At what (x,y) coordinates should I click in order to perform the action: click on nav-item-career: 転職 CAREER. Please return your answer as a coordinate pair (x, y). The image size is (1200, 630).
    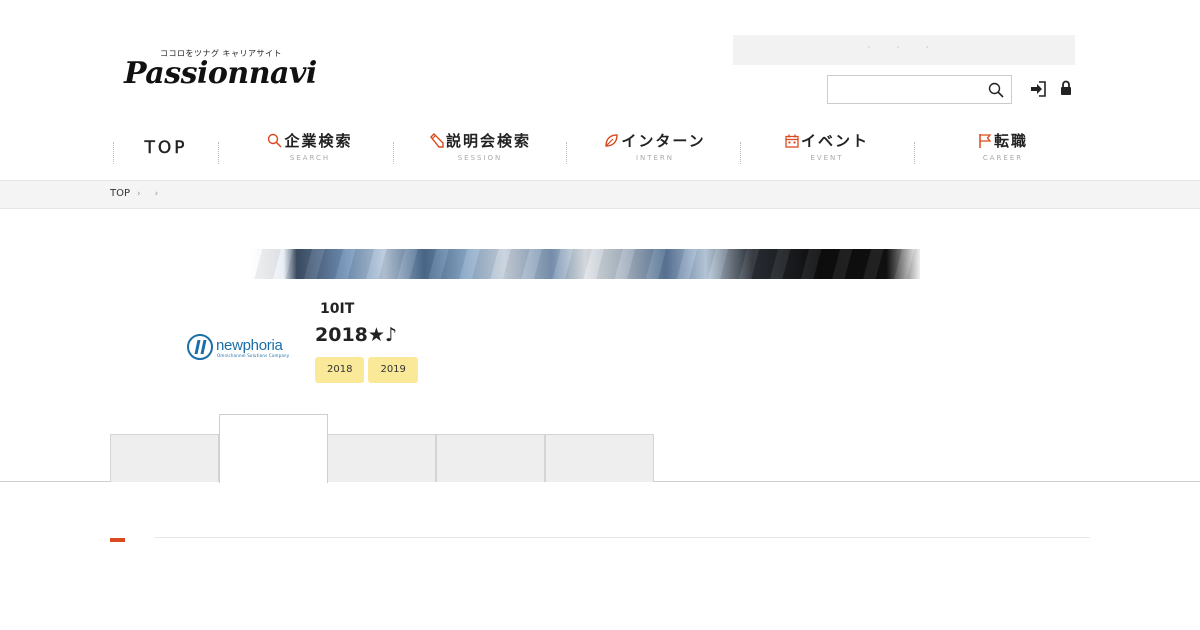
    Looking at the image, I should click on (1003, 150).